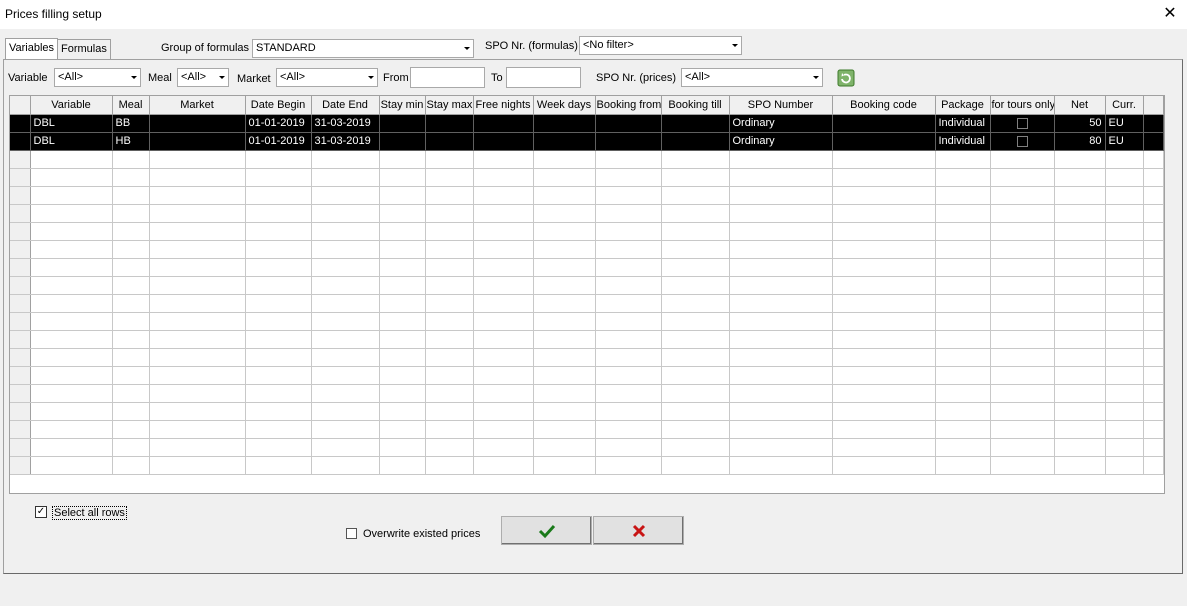 The image size is (1187, 606). Describe the element at coordinates (695, 123) in the screenshot. I see `cell-booking-till` at that location.